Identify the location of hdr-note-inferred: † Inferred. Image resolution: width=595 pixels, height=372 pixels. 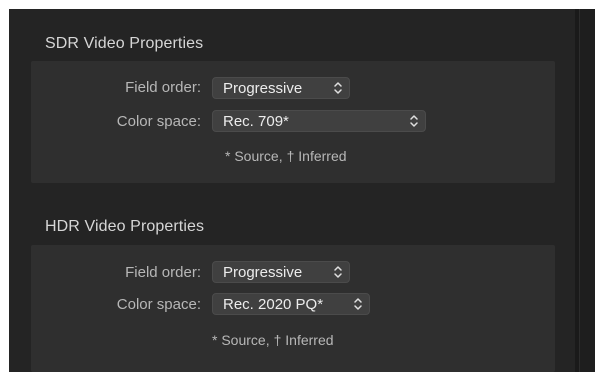
(303, 340).